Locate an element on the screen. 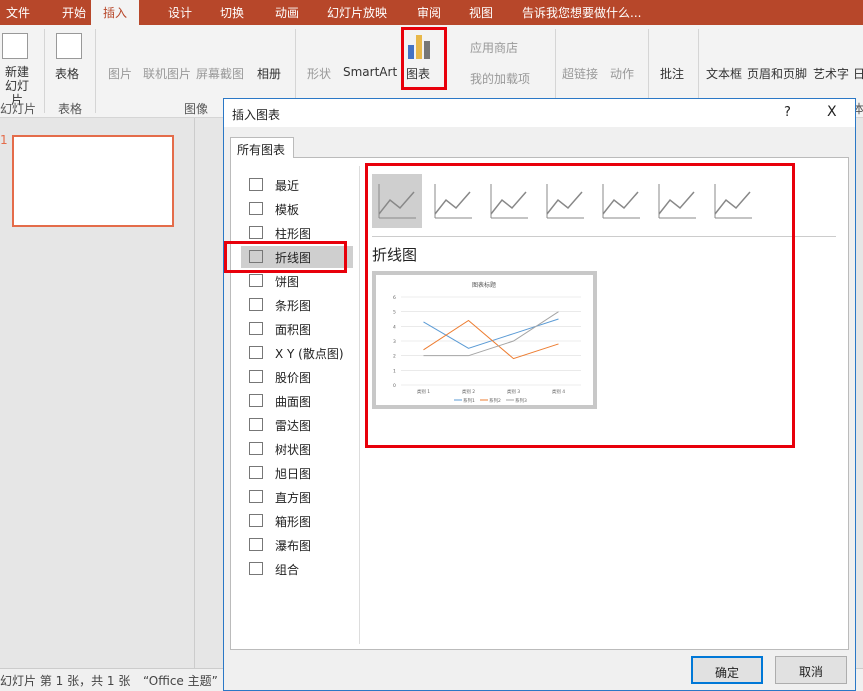 The image size is (863, 691). category-item: 瀑布图 is located at coordinates (297, 545).